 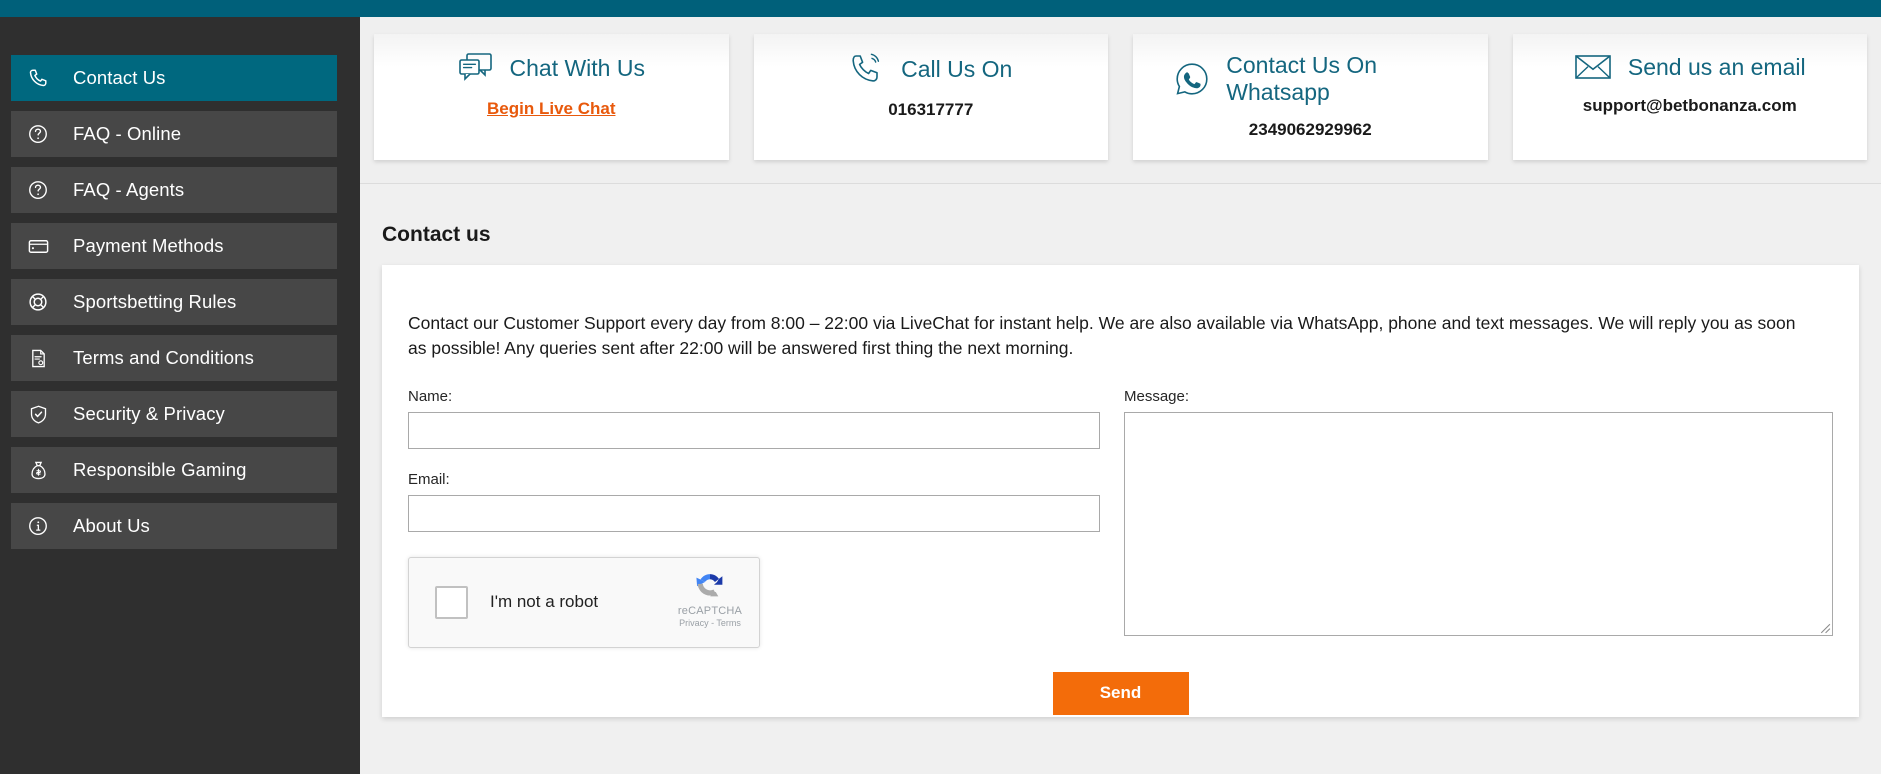 I want to click on sidebar-item-faq-online: FAQ - Online, so click(x=174, y=134).